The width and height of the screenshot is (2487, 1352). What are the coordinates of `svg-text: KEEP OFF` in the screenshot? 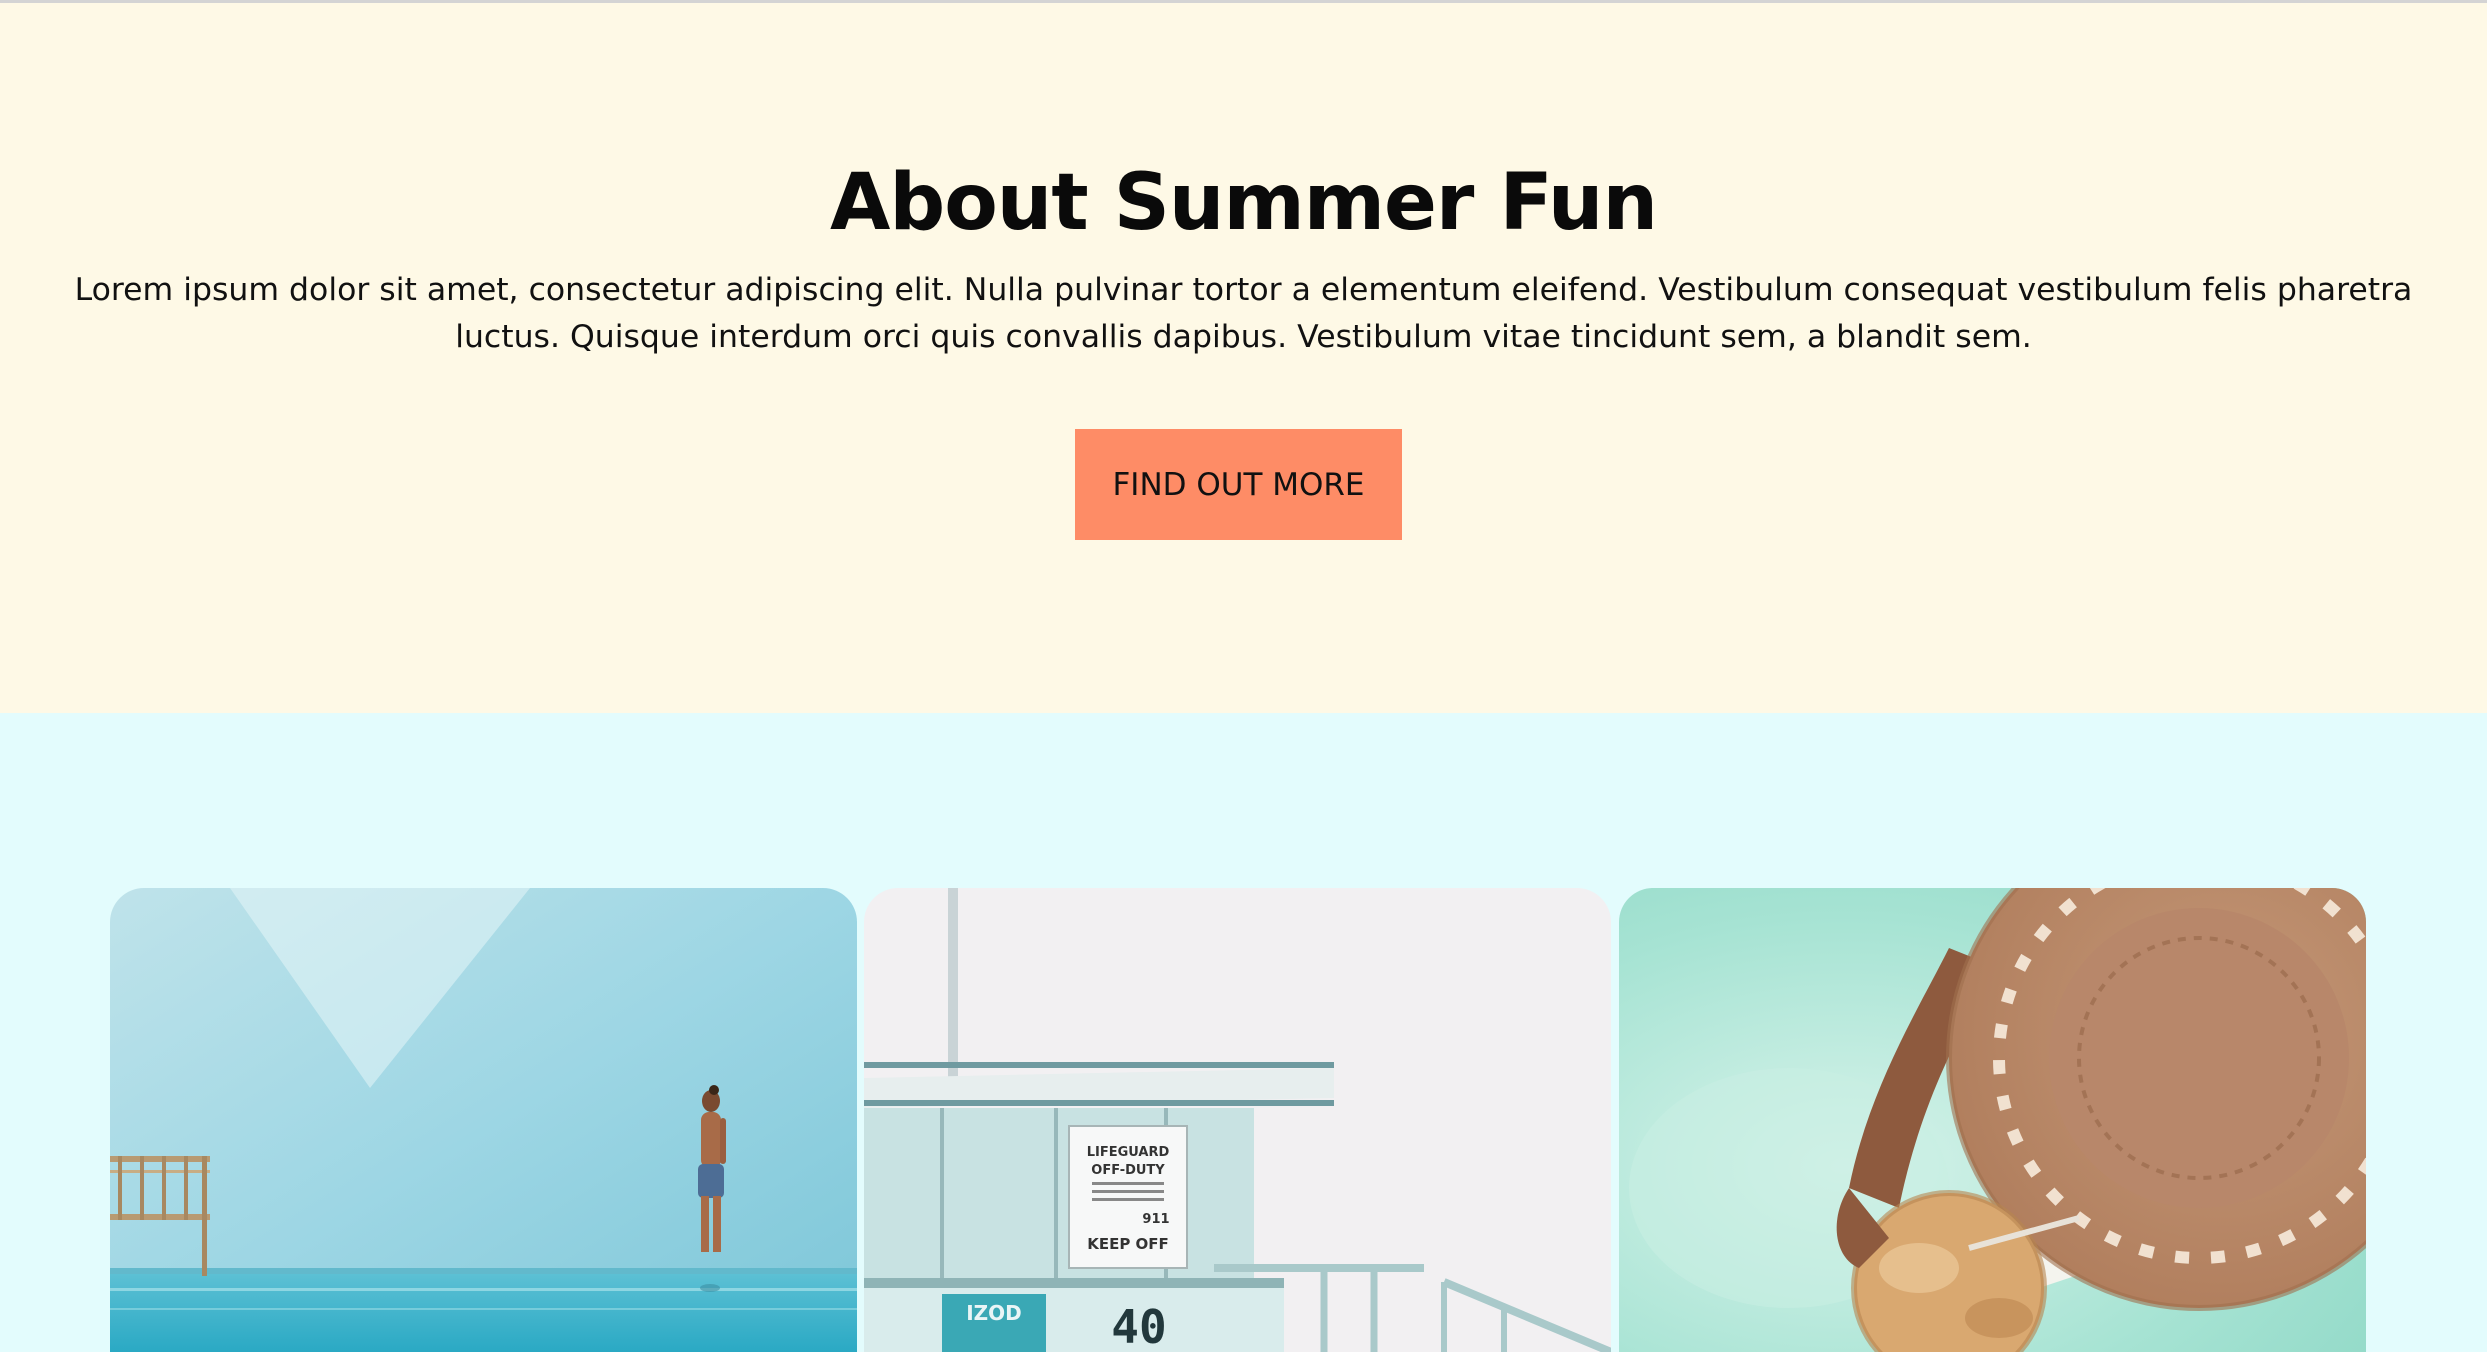 It's located at (1128, 1244).